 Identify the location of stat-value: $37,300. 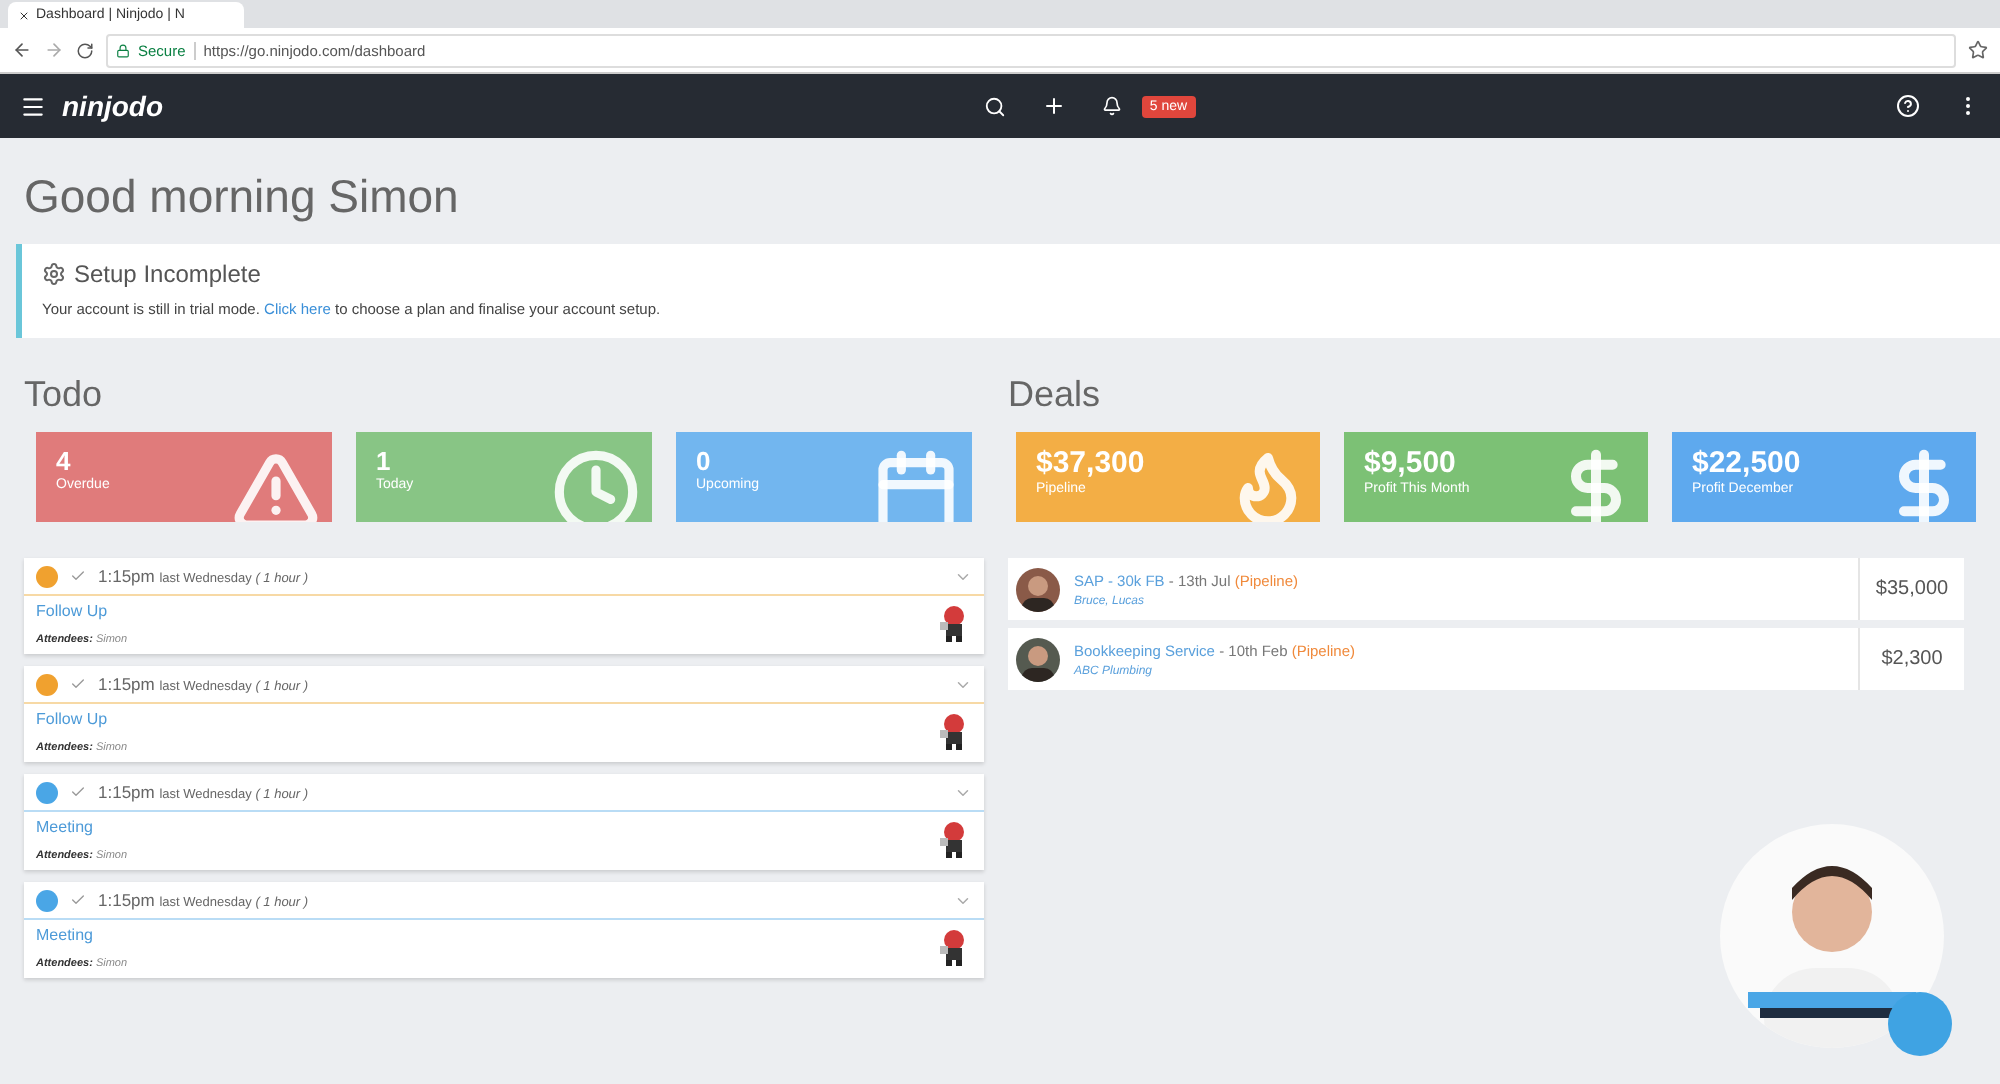
(1091, 463).